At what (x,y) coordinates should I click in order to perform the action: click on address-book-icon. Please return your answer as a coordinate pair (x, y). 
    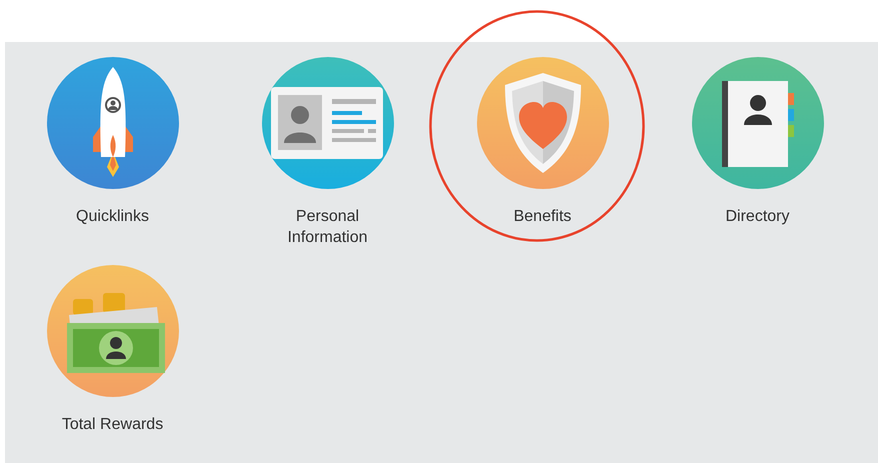
    Looking at the image, I should click on (758, 123).